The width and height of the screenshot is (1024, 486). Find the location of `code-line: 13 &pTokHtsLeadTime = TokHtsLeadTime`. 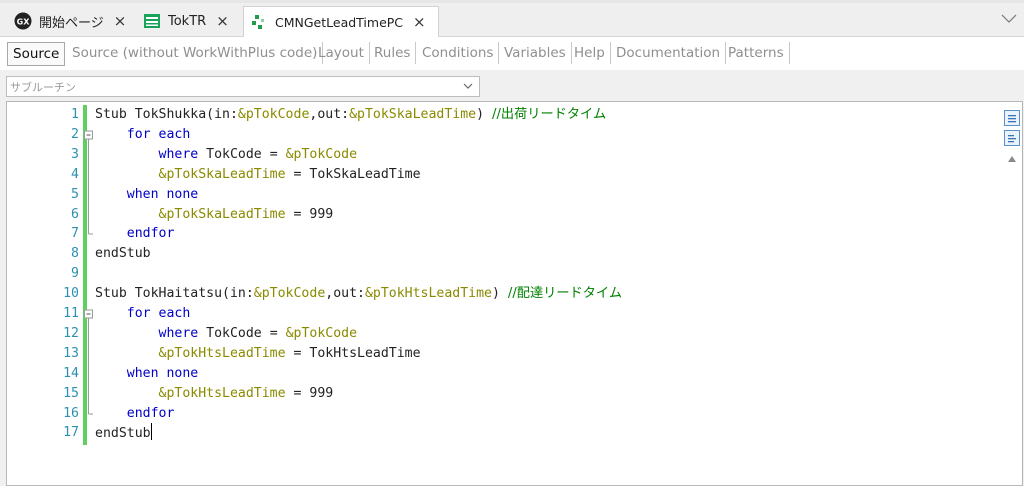

code-line: 13 &pTokHtsLeadTime = TokHtsLeadTime is located at coordinates (507, 353).